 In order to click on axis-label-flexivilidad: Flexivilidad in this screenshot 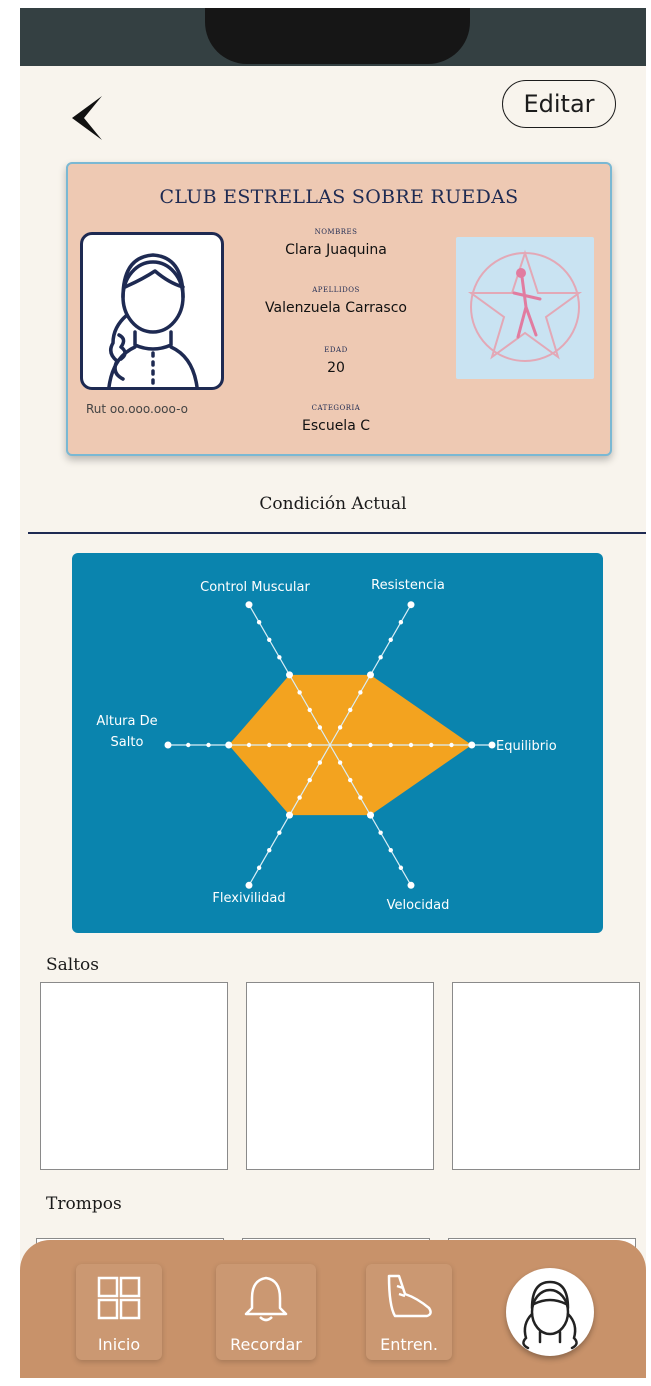, I will do `click(249, 898)`.